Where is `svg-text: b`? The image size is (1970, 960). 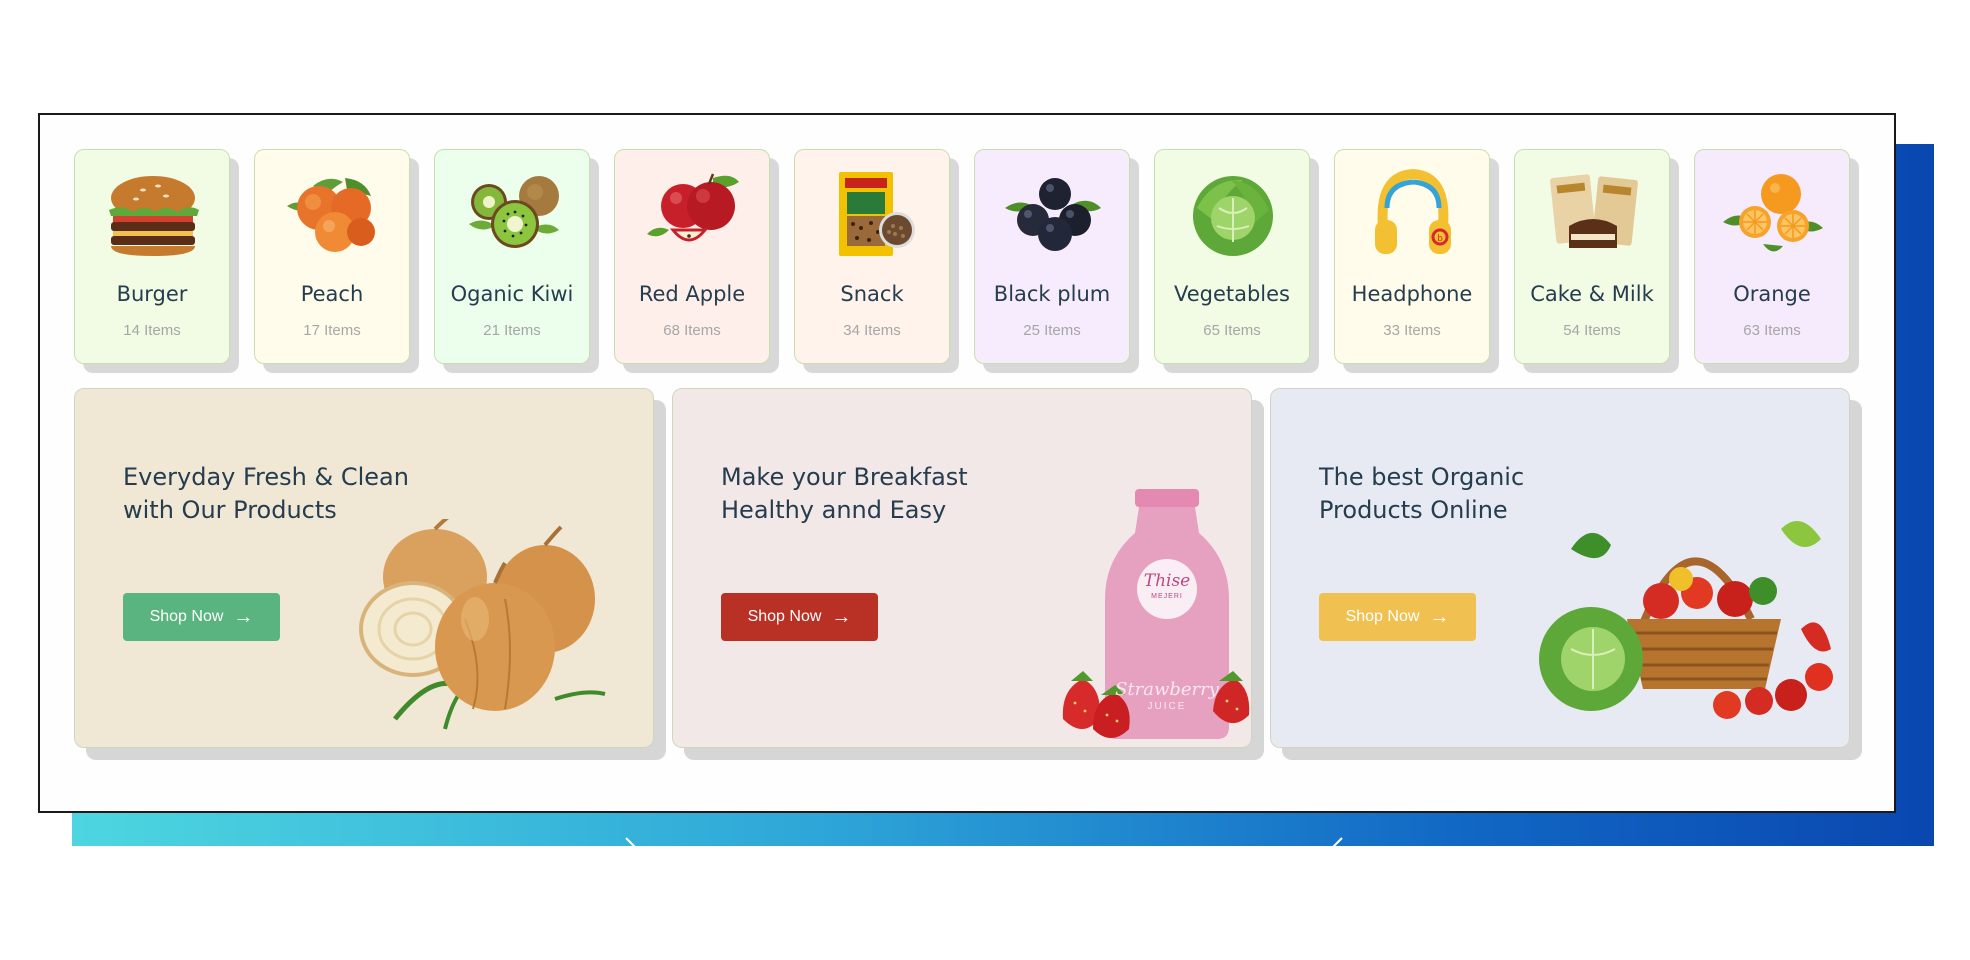
svg-text: b is located at coordinates (1440, 239).